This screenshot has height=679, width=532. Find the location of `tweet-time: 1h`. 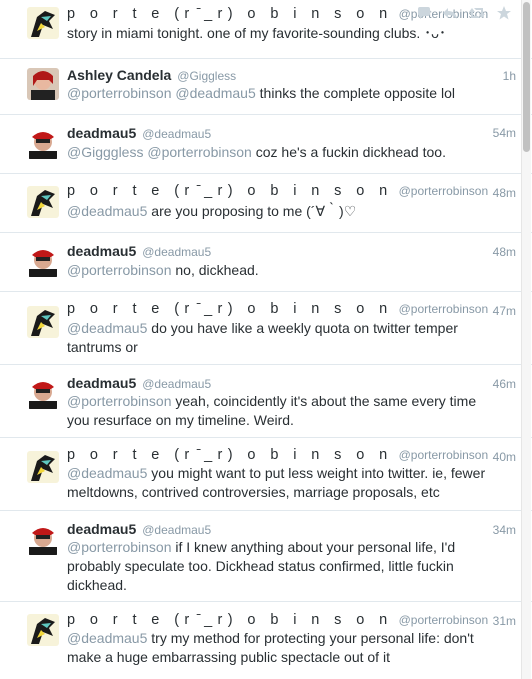

tweet-time: 1h is located at coordinates (509, 76).